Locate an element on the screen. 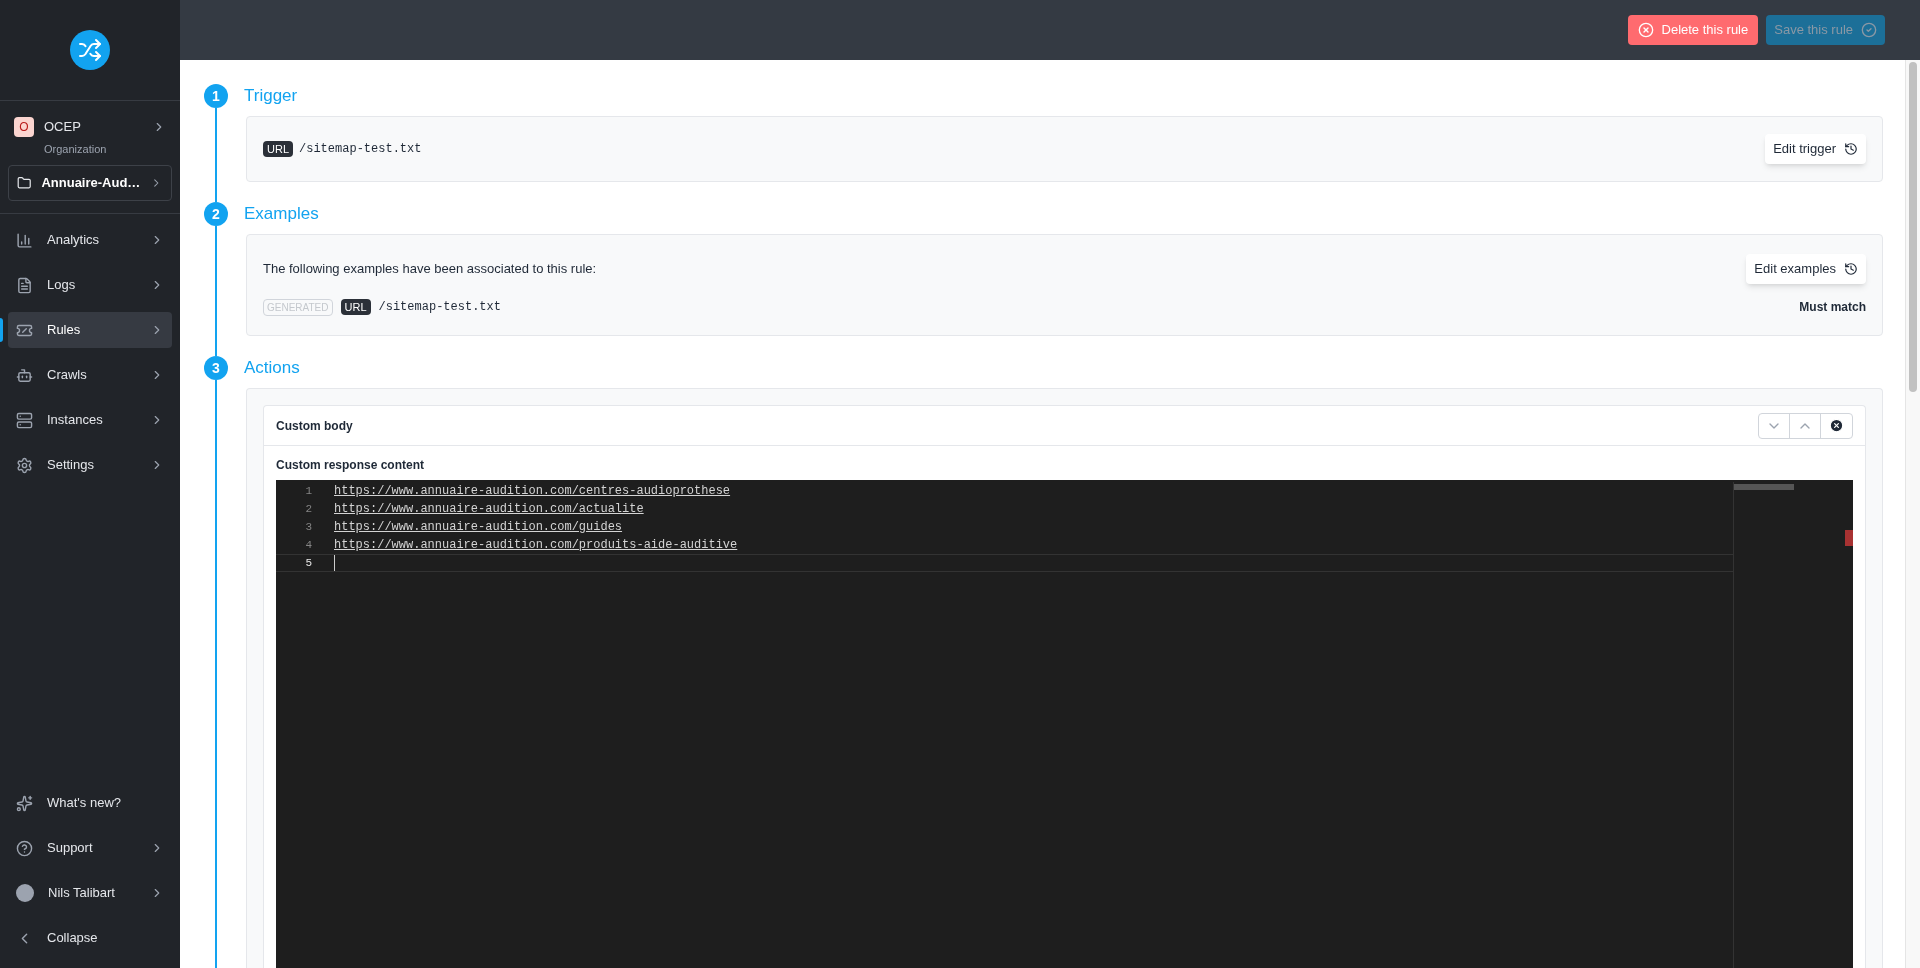 The image size is (1920, 968). logo-icon is located at coordinates (90, 50).